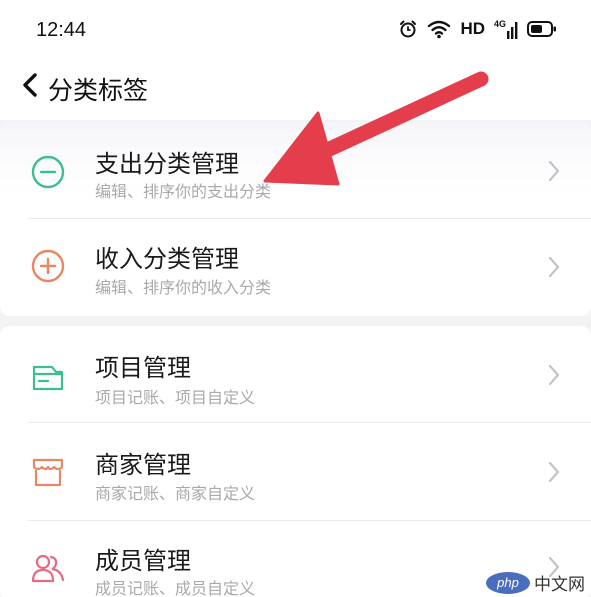 The width and height of the screenshot is (591, 597). What do you see at coordinates (48, 266) in the screenshot?
I see `plus-circle-icon` at bounding box center [48, 266].